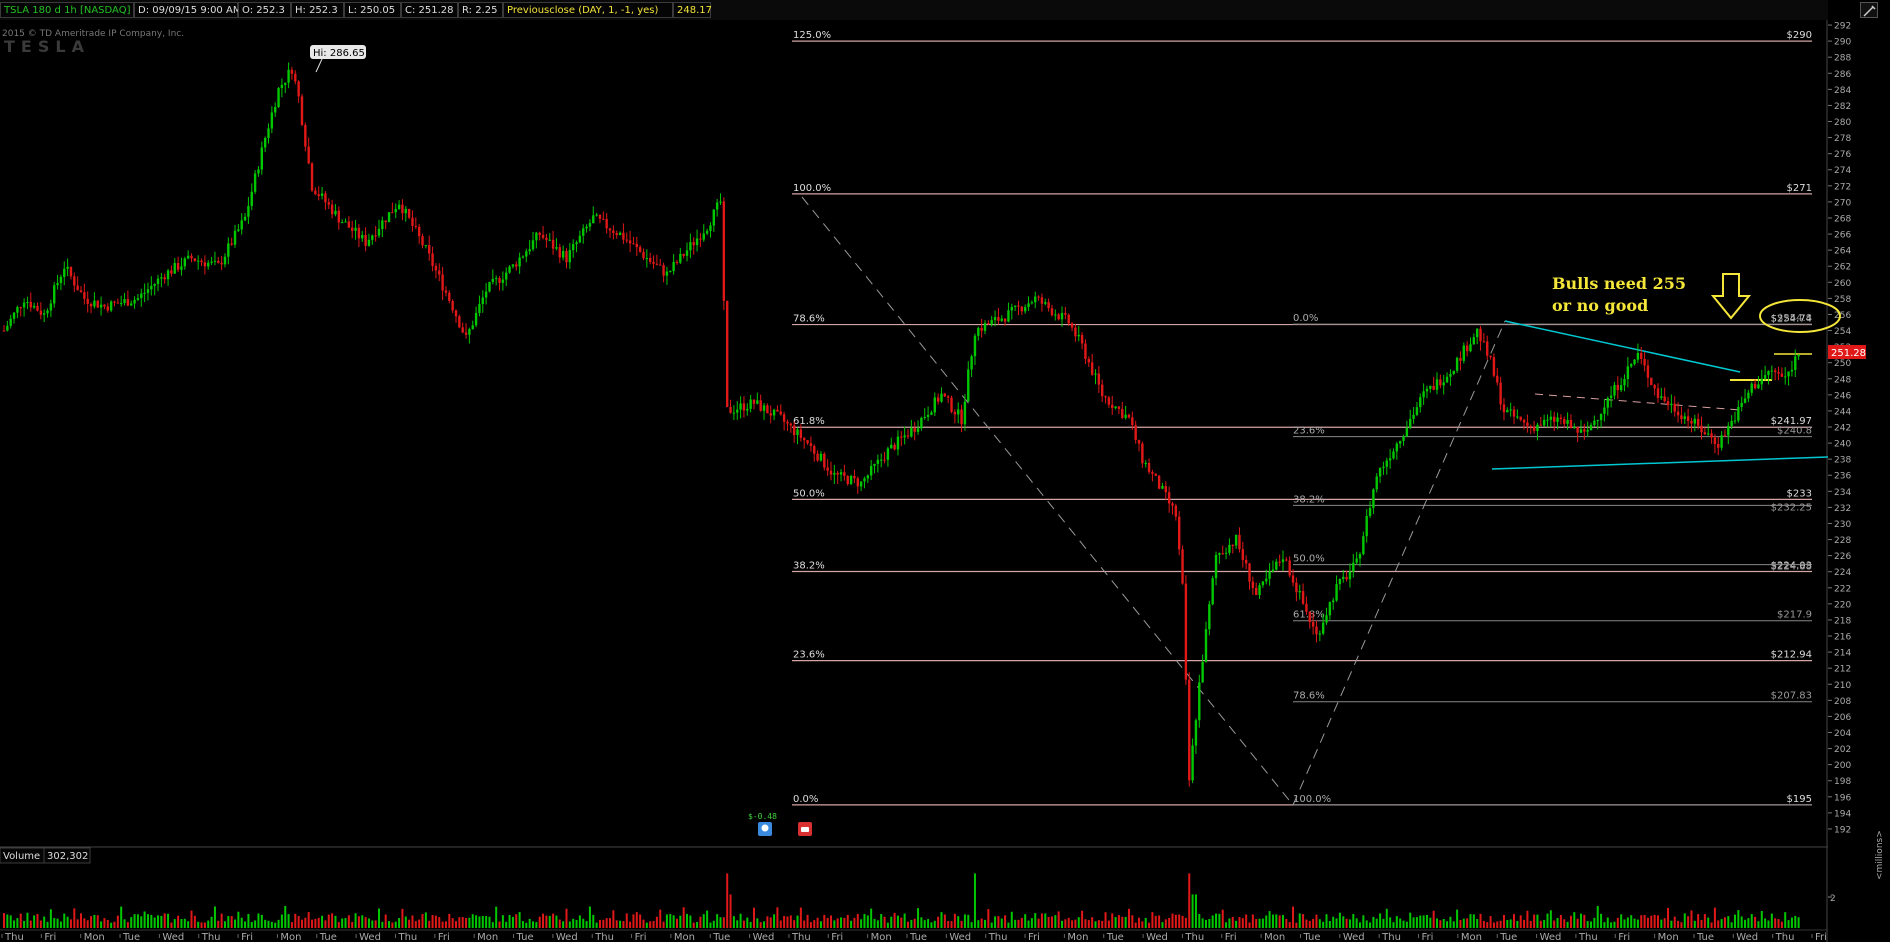  Describe the element at coordinates (1399, 563) in the screenshot. I see `fib-right-diagonal` at that location.